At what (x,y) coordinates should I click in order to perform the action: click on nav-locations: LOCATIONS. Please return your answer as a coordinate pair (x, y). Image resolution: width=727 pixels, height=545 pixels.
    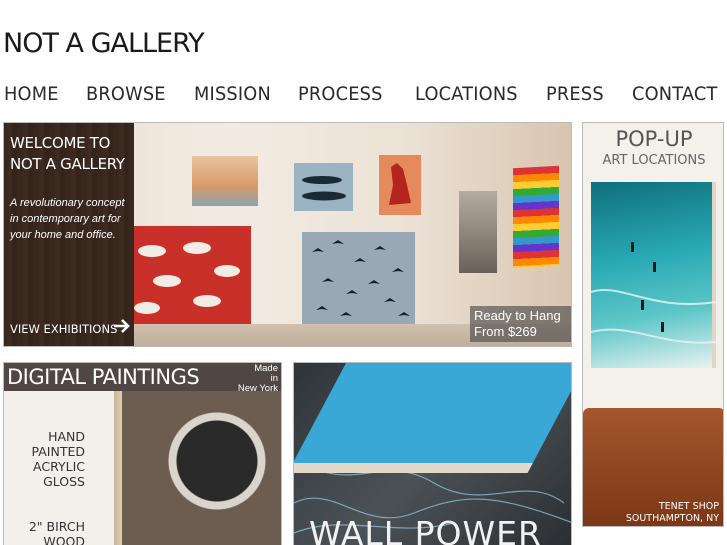
    Looking at the image, I should click on (466, 94).